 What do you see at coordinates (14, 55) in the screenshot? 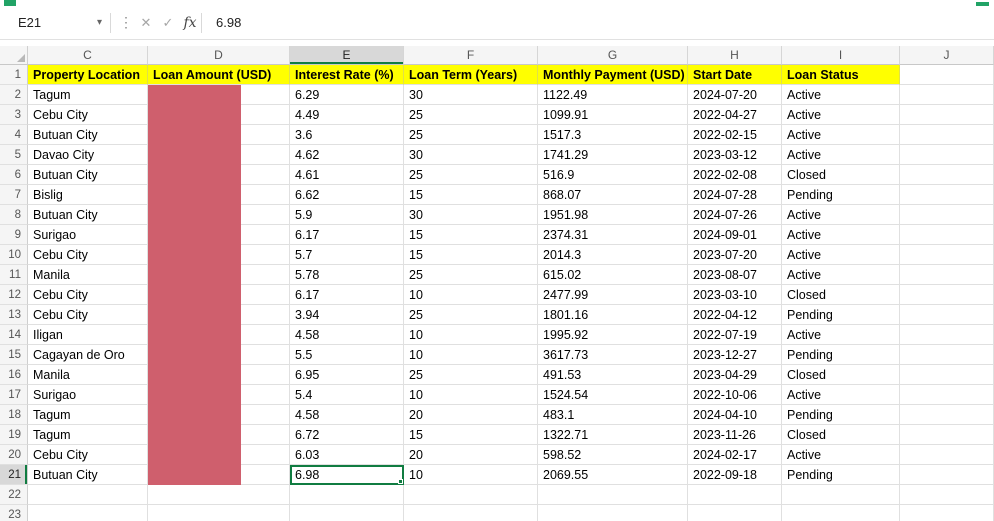
I see `select-all-corner` at bounding box center [14, 55].